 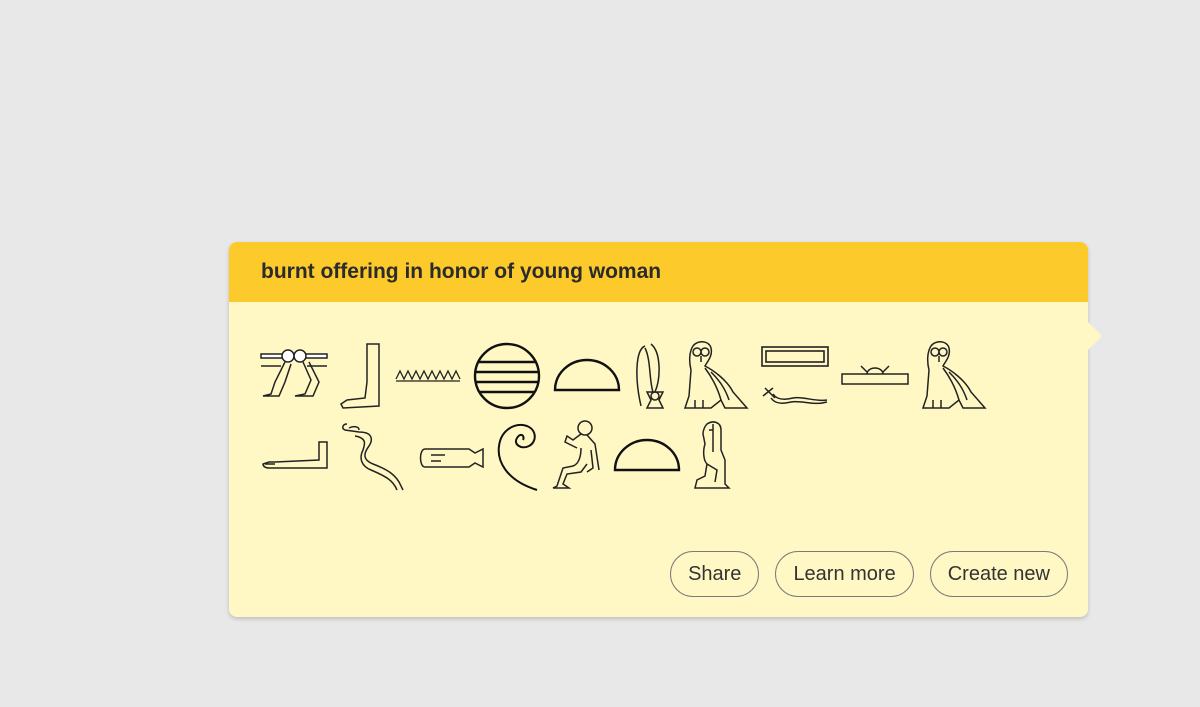 I want to click on card-title: burnt offering in honor of young woman, so click(x=461, y=271).